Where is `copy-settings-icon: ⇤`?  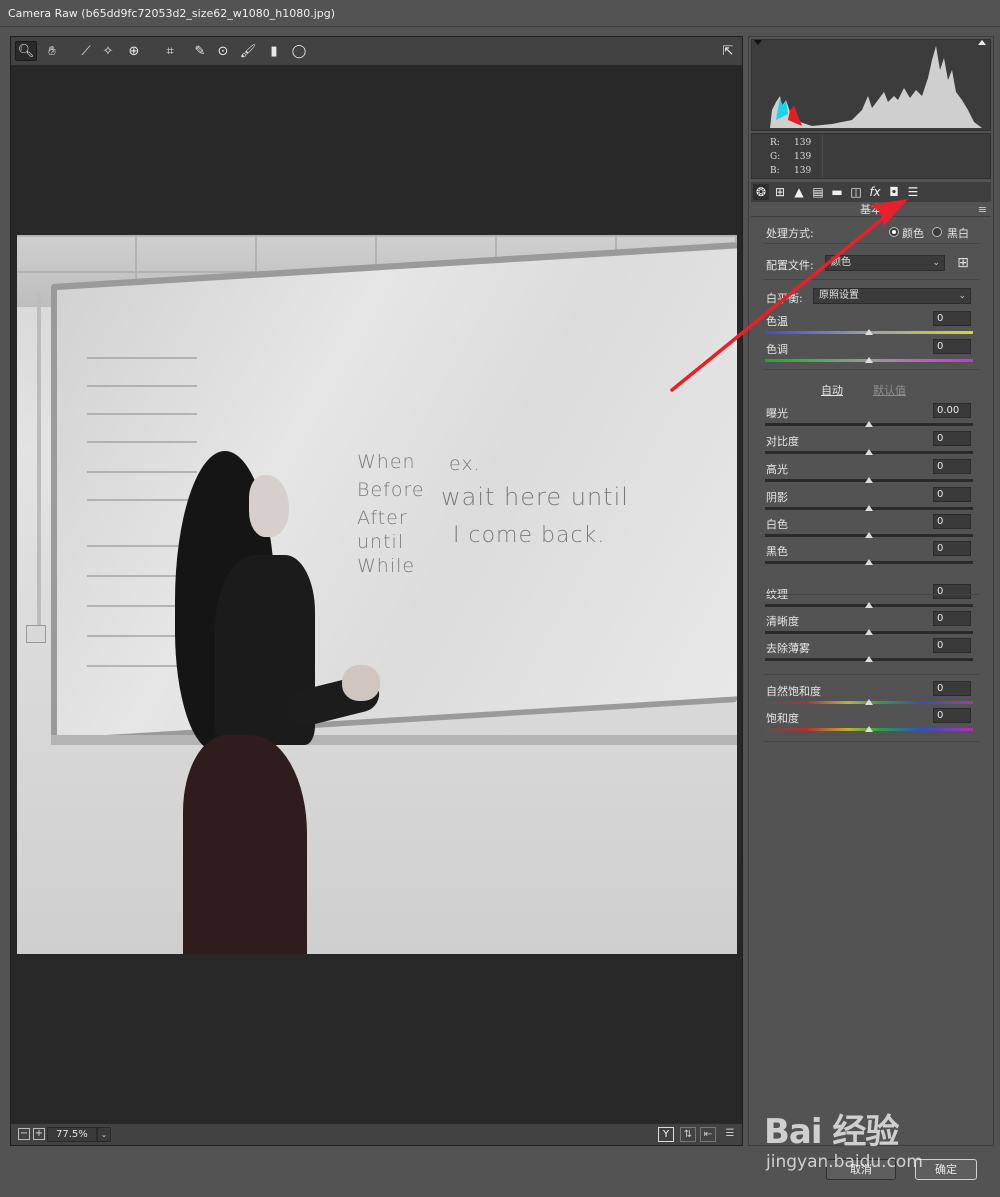 copy-settings-icon: ⇤ is located at coordinates (708, 1134).